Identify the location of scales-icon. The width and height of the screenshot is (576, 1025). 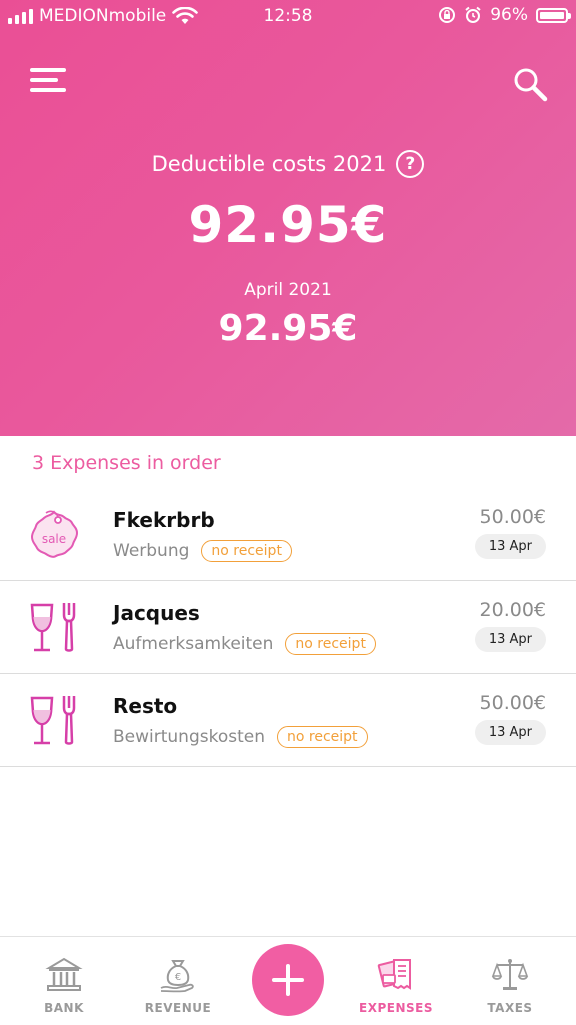
(510, 974).